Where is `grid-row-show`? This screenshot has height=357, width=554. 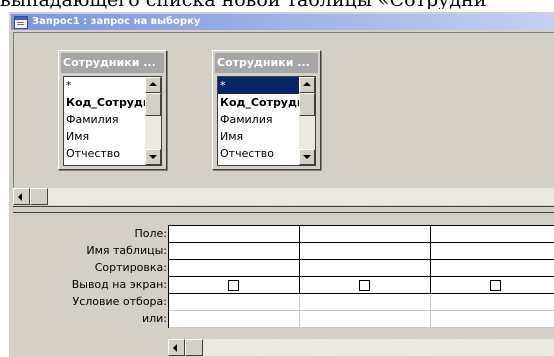
grid-row-show is located at coordinates (361, 285).